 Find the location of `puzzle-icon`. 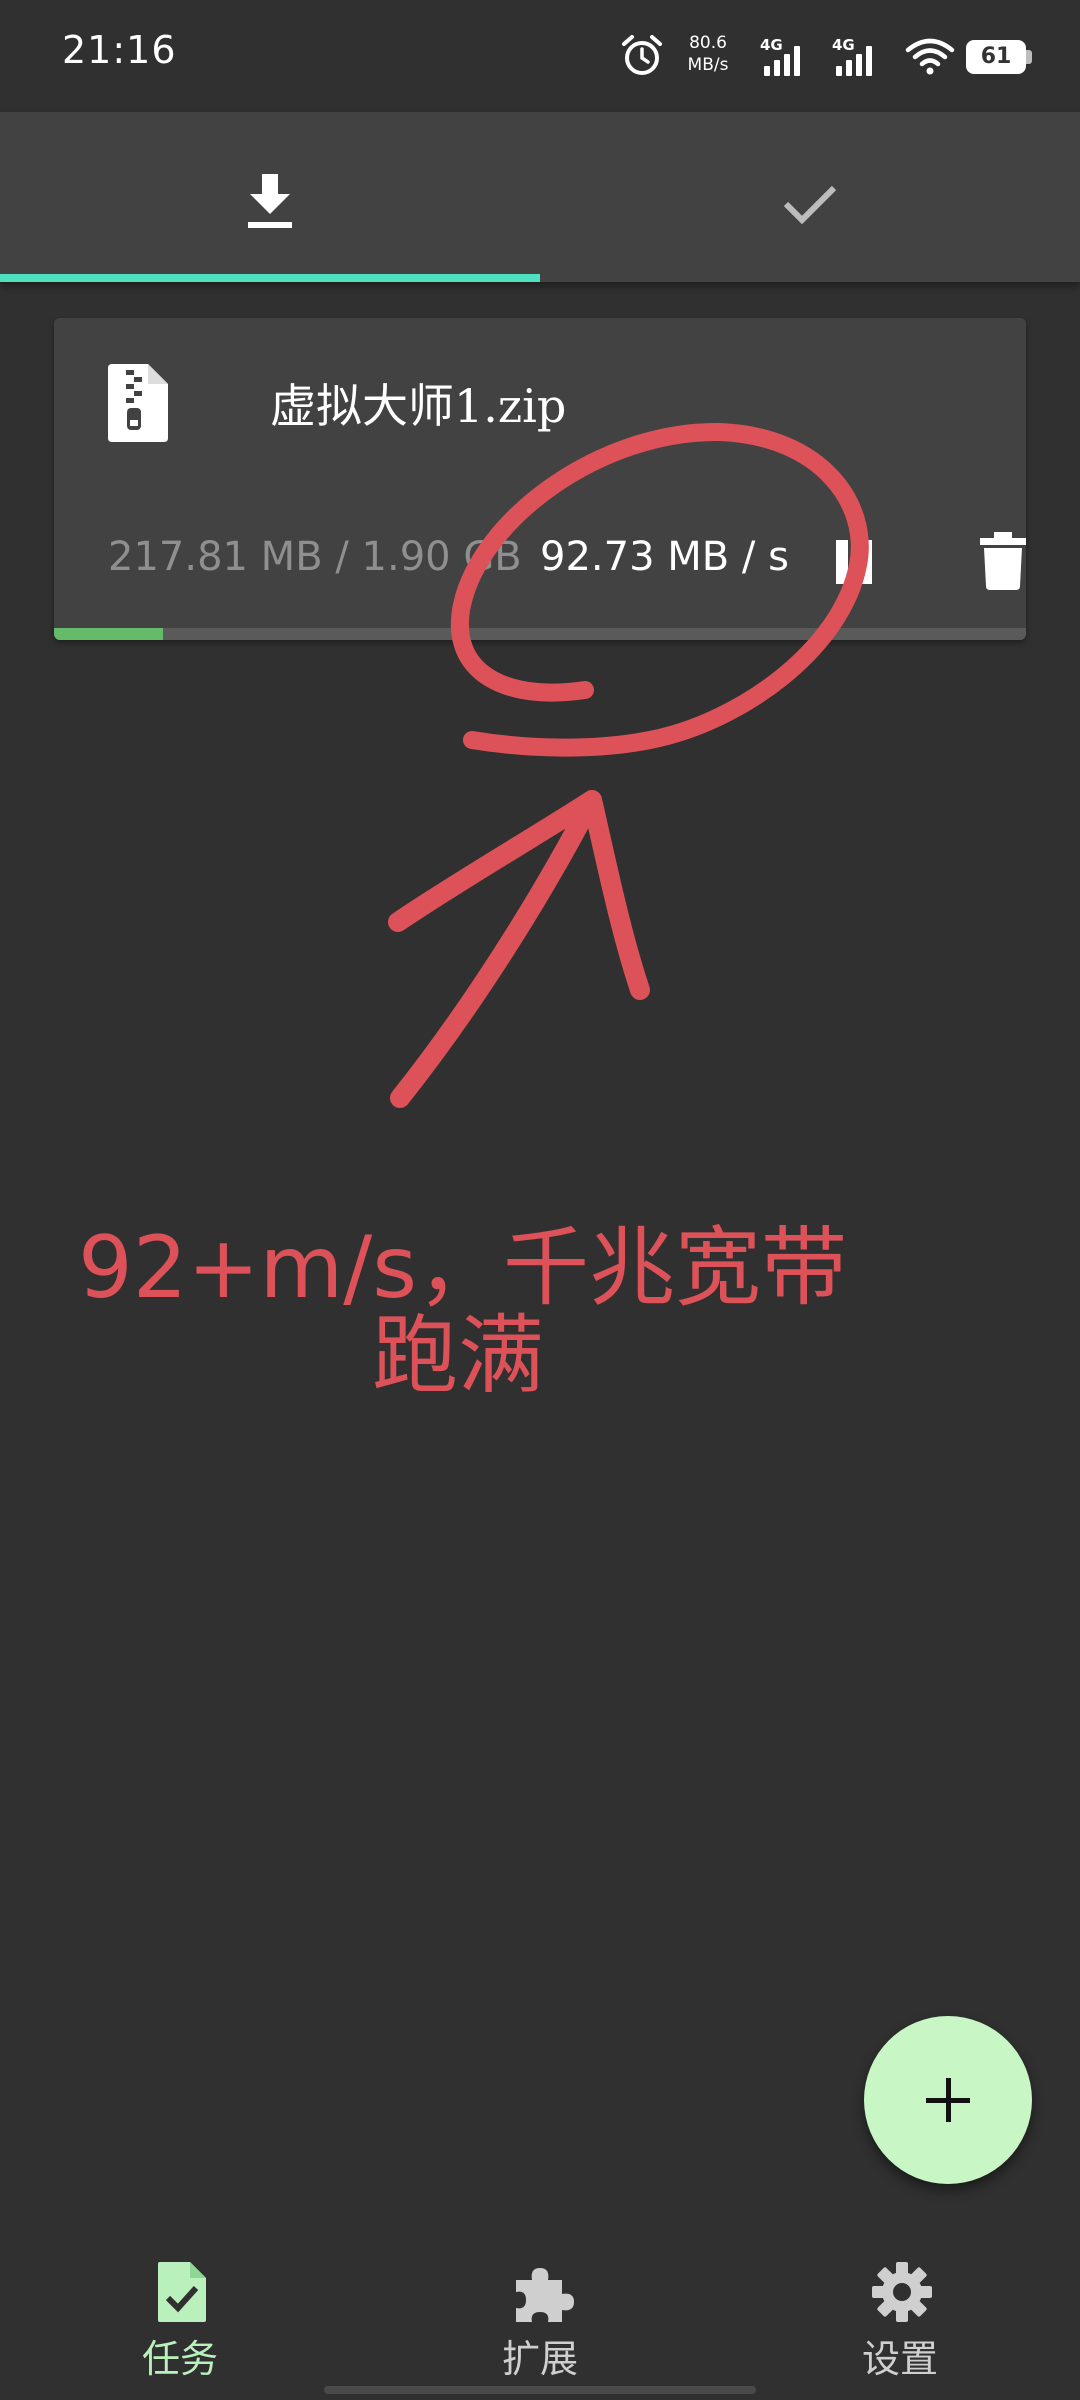

puzzle-icon is located at coordinates (545, 2295).